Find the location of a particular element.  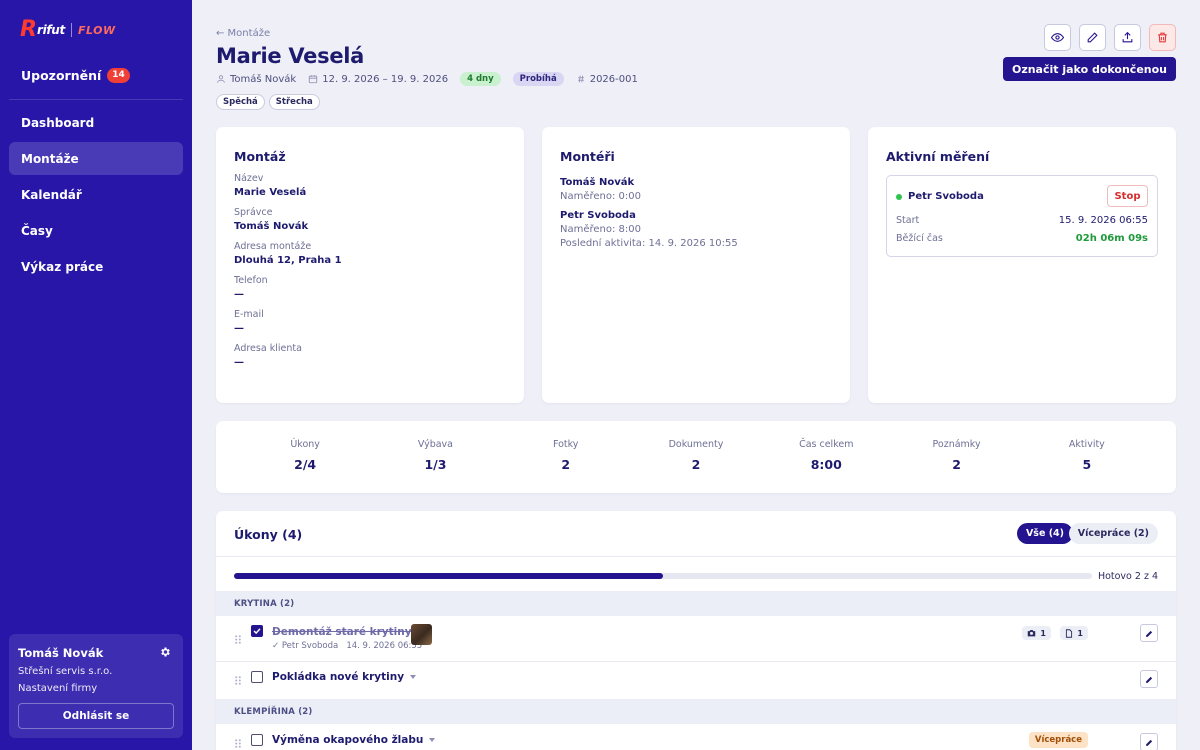

stat-documents: Dokumenty 2 is located at coordinates (696, 455).